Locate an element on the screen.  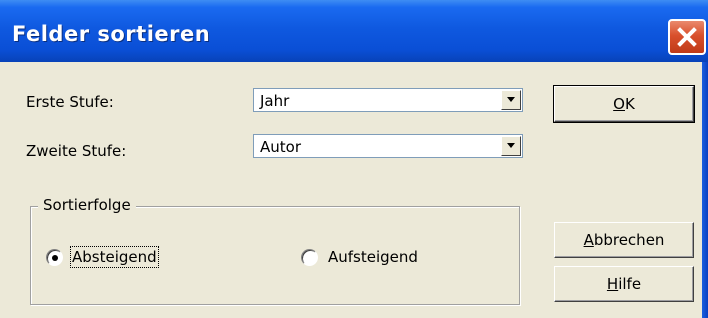
help-button: Hilfe is located at coordinates (624, 284).